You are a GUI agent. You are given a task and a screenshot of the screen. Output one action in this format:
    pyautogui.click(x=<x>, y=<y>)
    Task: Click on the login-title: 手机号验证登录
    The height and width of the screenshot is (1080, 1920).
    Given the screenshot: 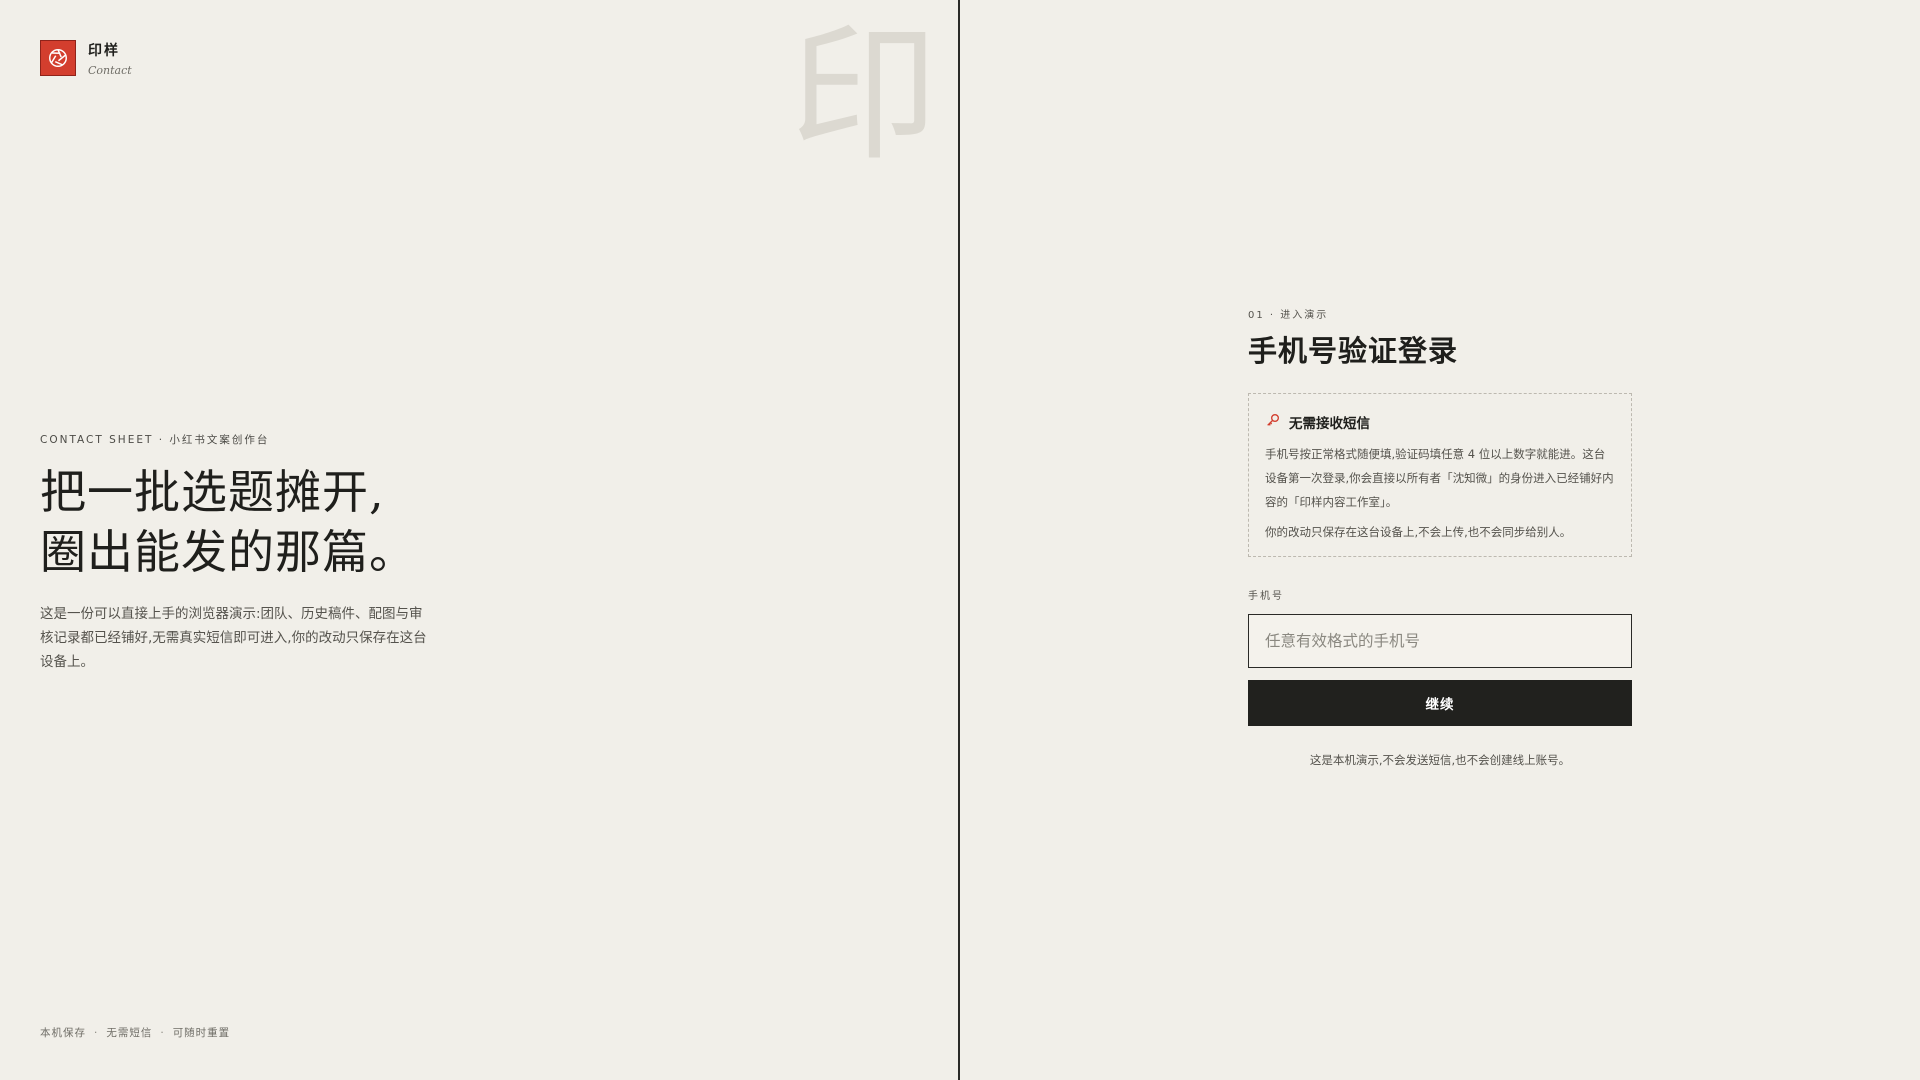 What is the action you would take?
    pyautogui.click(x=1353, y=351)
    